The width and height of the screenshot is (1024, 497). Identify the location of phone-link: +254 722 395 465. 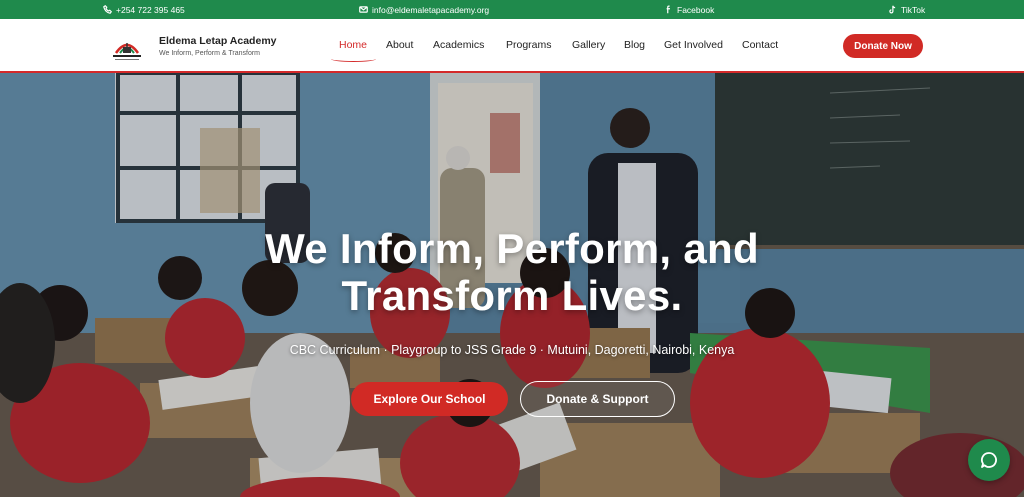
(144, 9).